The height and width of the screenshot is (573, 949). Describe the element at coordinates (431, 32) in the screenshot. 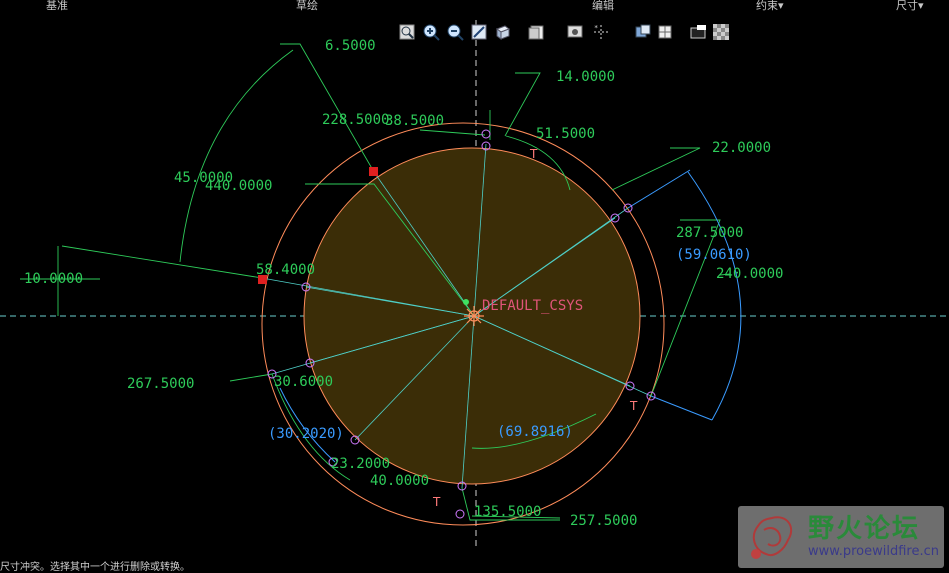

I see `zoom-in-icon` at that location.